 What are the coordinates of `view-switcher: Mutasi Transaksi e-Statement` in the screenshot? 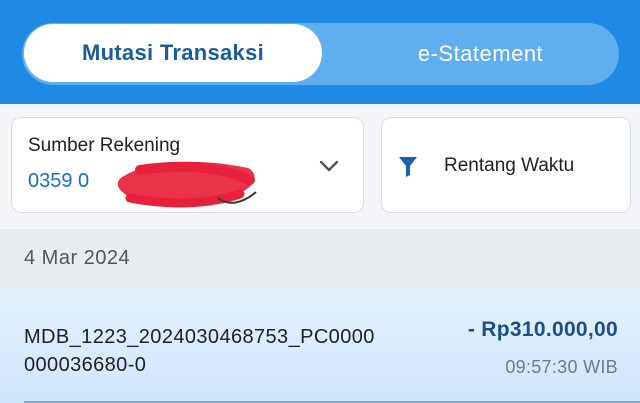 It's located at (320, 54).